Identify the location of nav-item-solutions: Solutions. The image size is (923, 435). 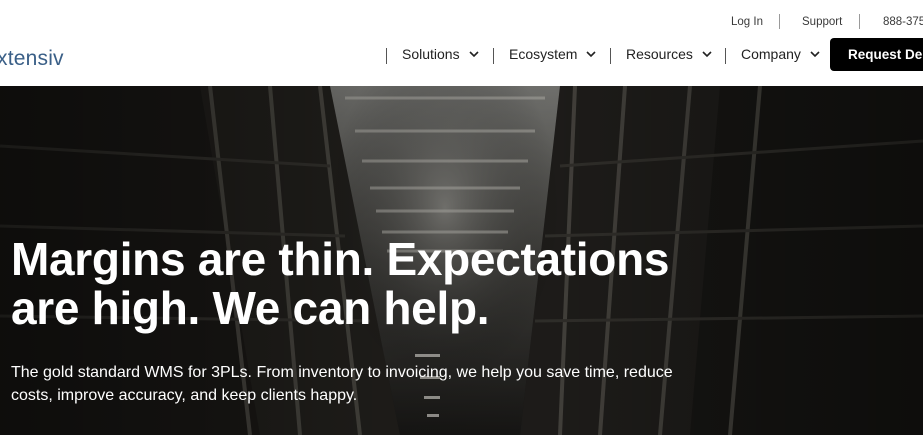
(441, 54).